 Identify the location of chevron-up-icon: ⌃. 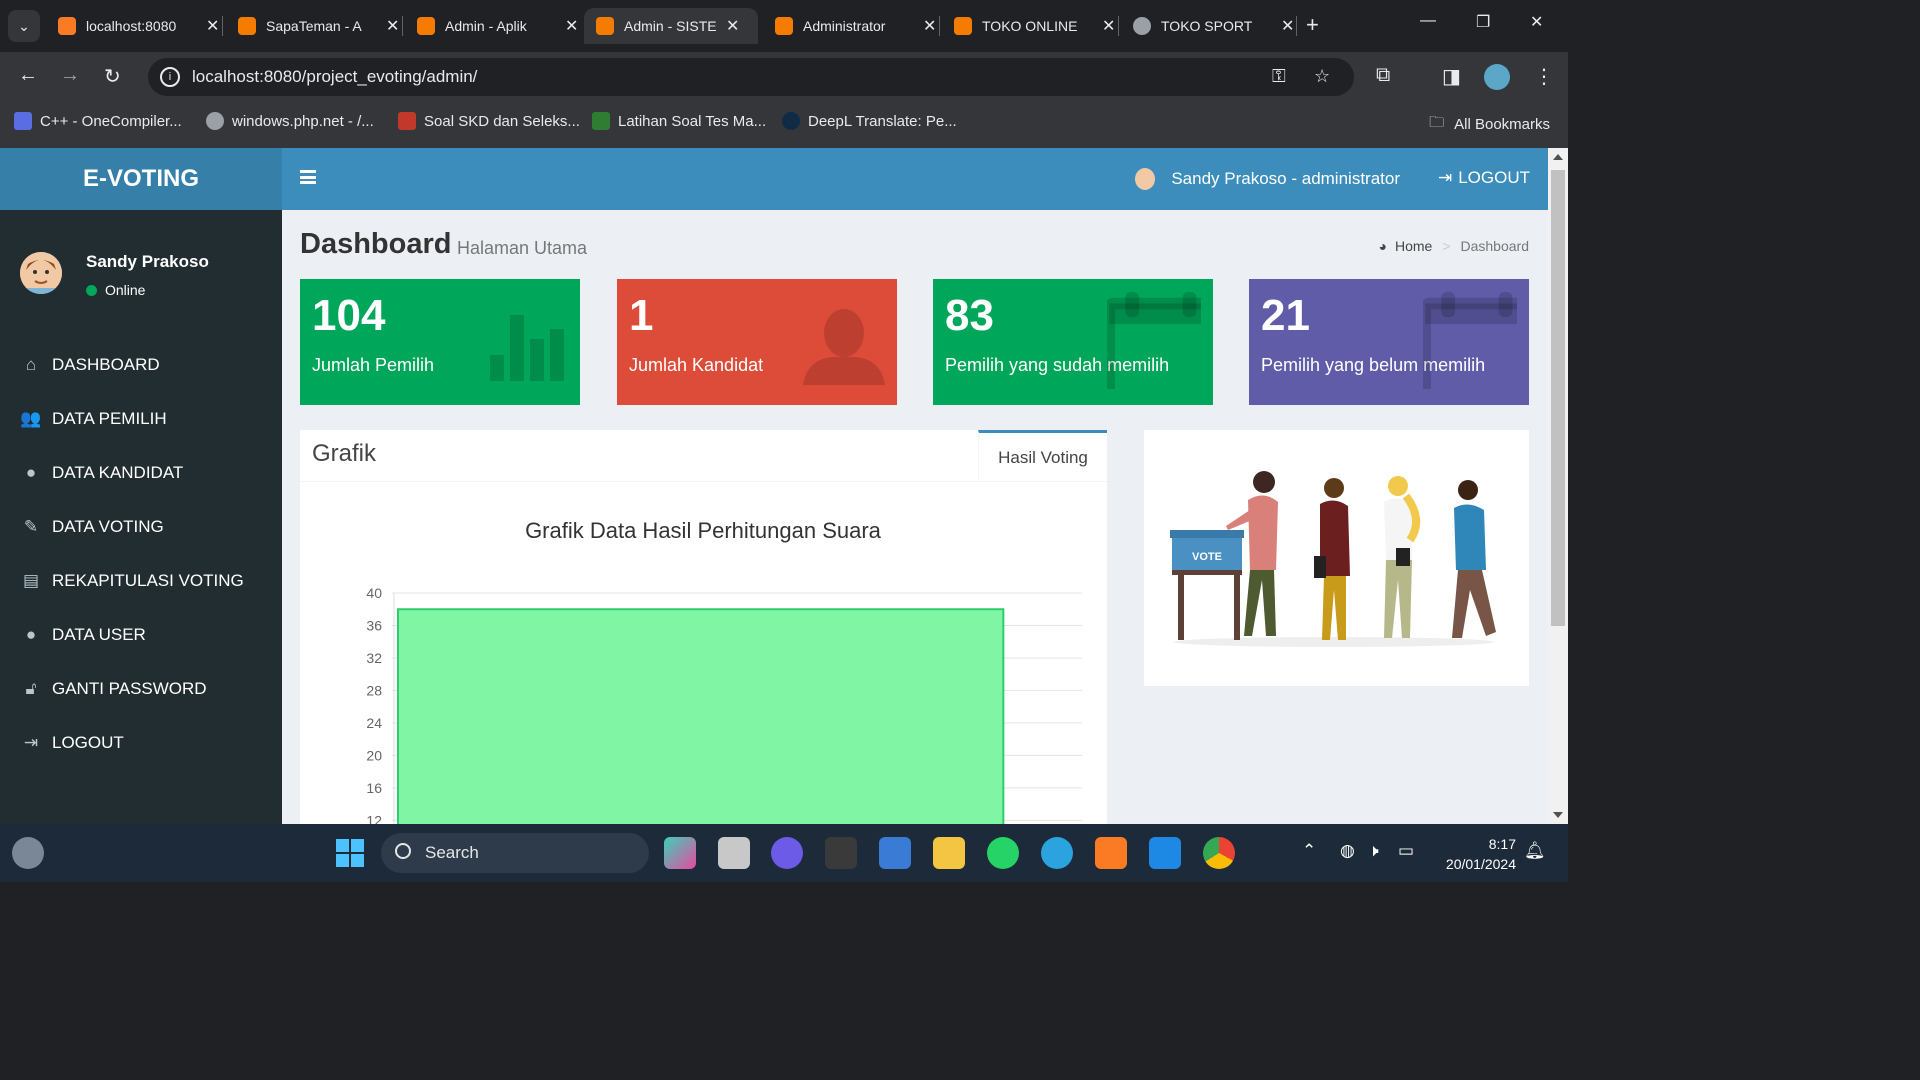
(1309, 851).